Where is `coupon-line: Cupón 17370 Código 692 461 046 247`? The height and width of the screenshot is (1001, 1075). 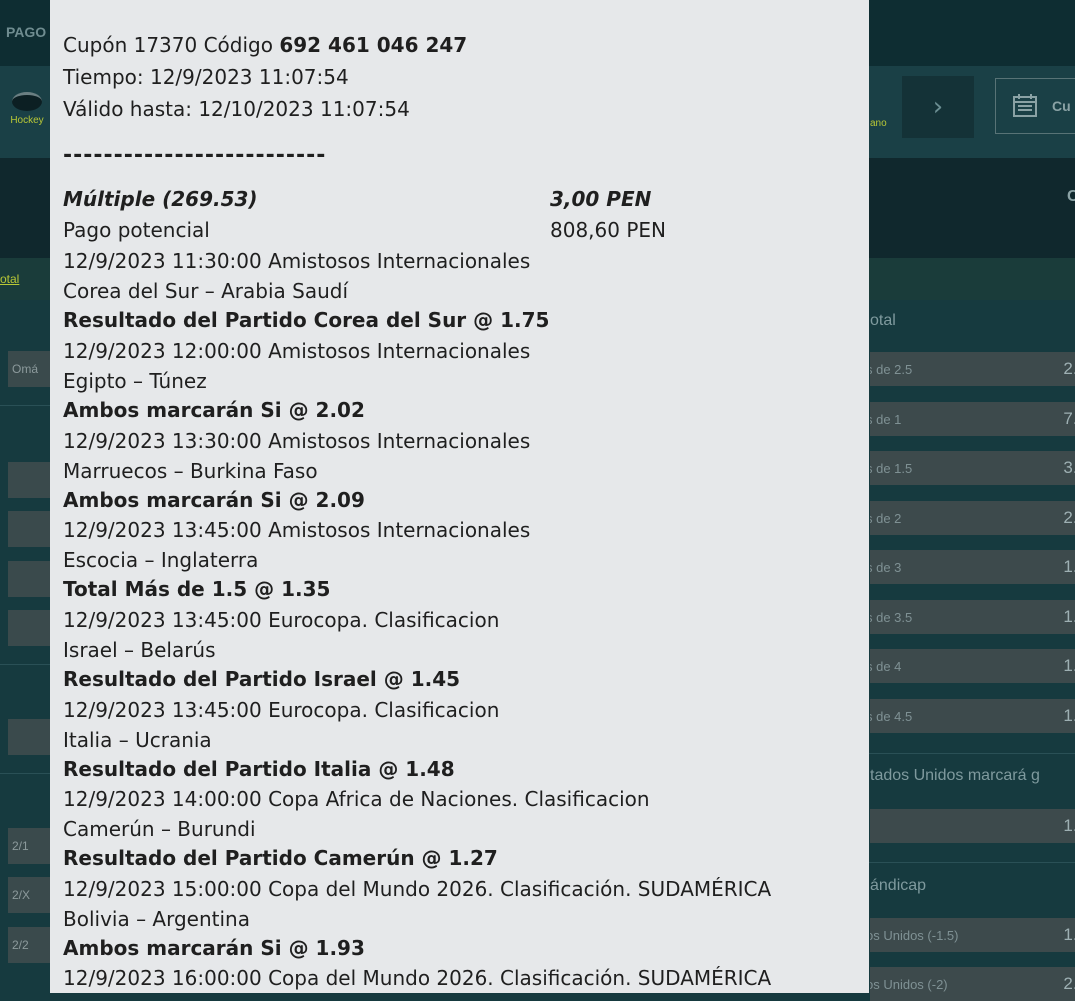
coupon-line: Cupón 17370 Código 692 461 046 247 is located at coordinates (265, 45).